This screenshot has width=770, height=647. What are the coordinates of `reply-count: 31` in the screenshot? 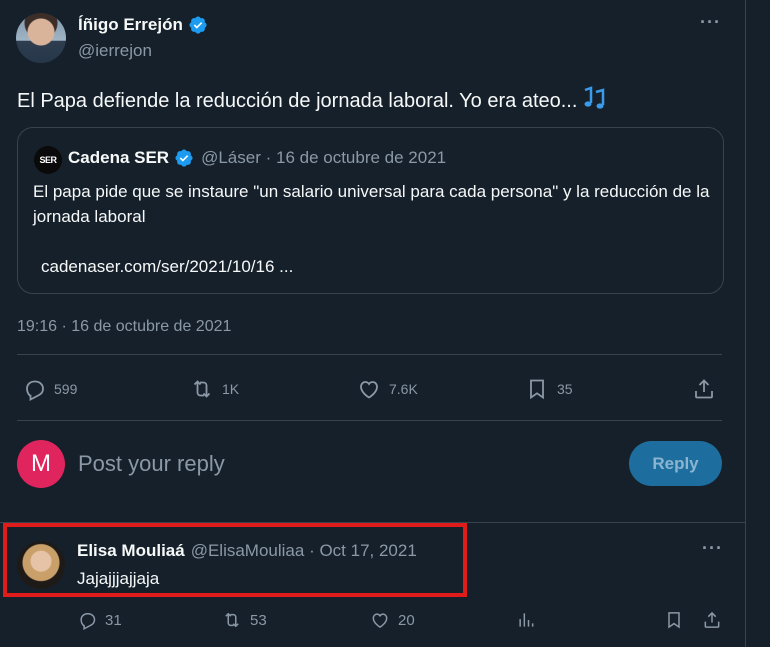 It's located at (113, 620).